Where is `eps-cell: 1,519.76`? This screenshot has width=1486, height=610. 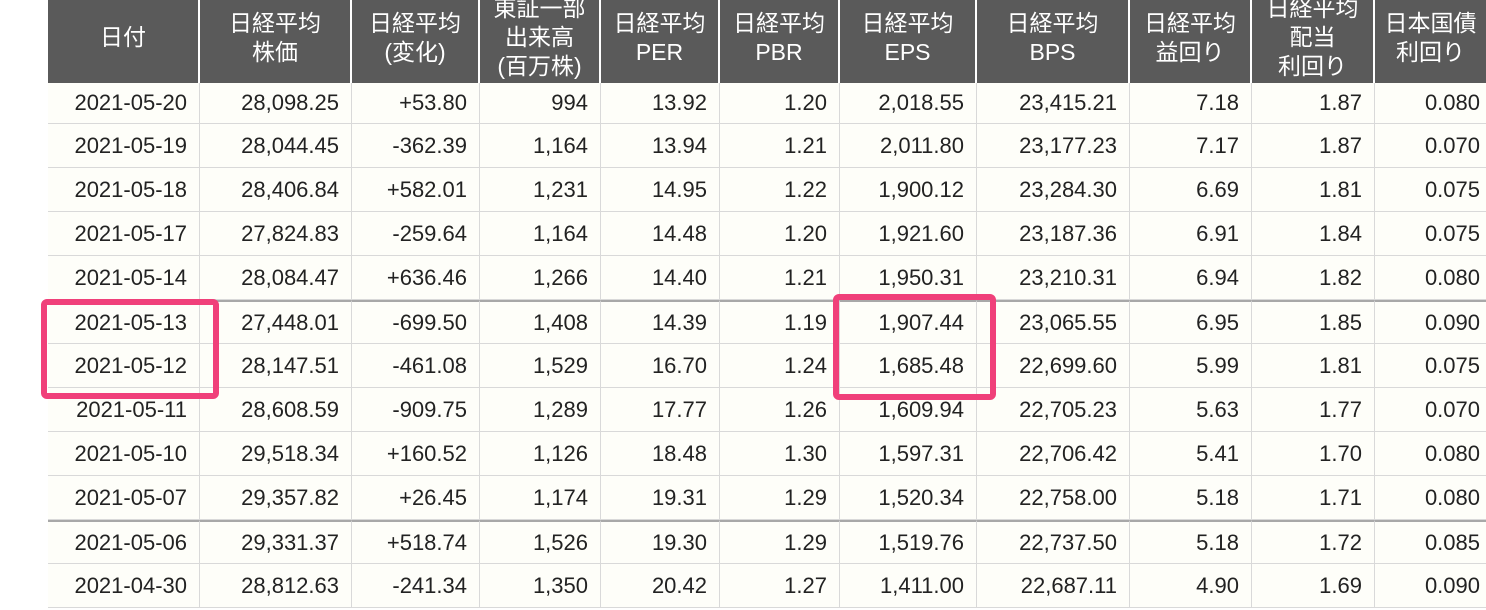
eps-cell: 1,519.76 is located at coordinates (908, 542).